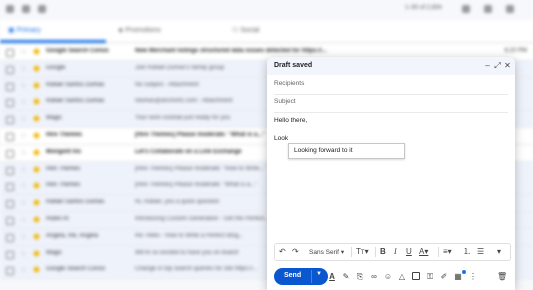 This screenshot has height=290, width=533. Describe the element at coordinates (53, 41) in the screenshot. I see `active-tab-indicator` at that location.